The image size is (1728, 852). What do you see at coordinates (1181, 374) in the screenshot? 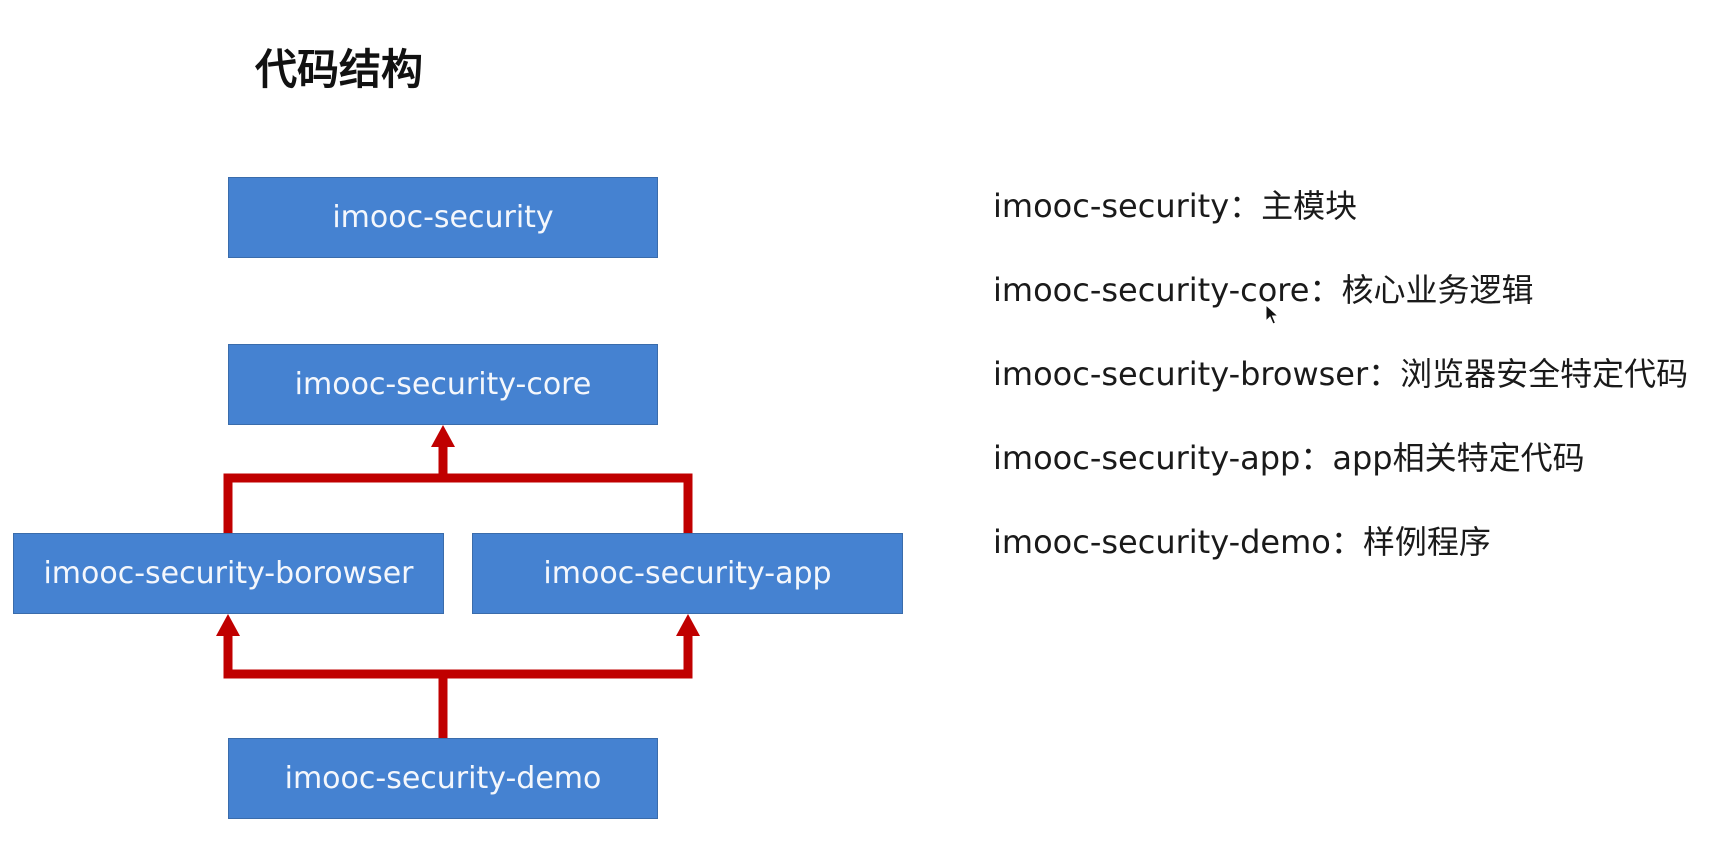
I see `description-module: imooc-security-browser` at bounding box center [1181, 374].